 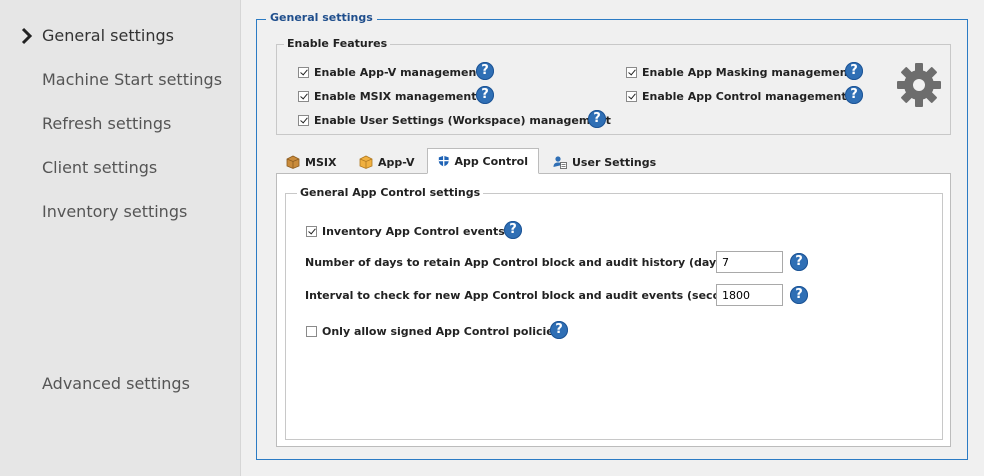 I want to click on check-interval-help-icon: ?, so click(x=799, y=295).